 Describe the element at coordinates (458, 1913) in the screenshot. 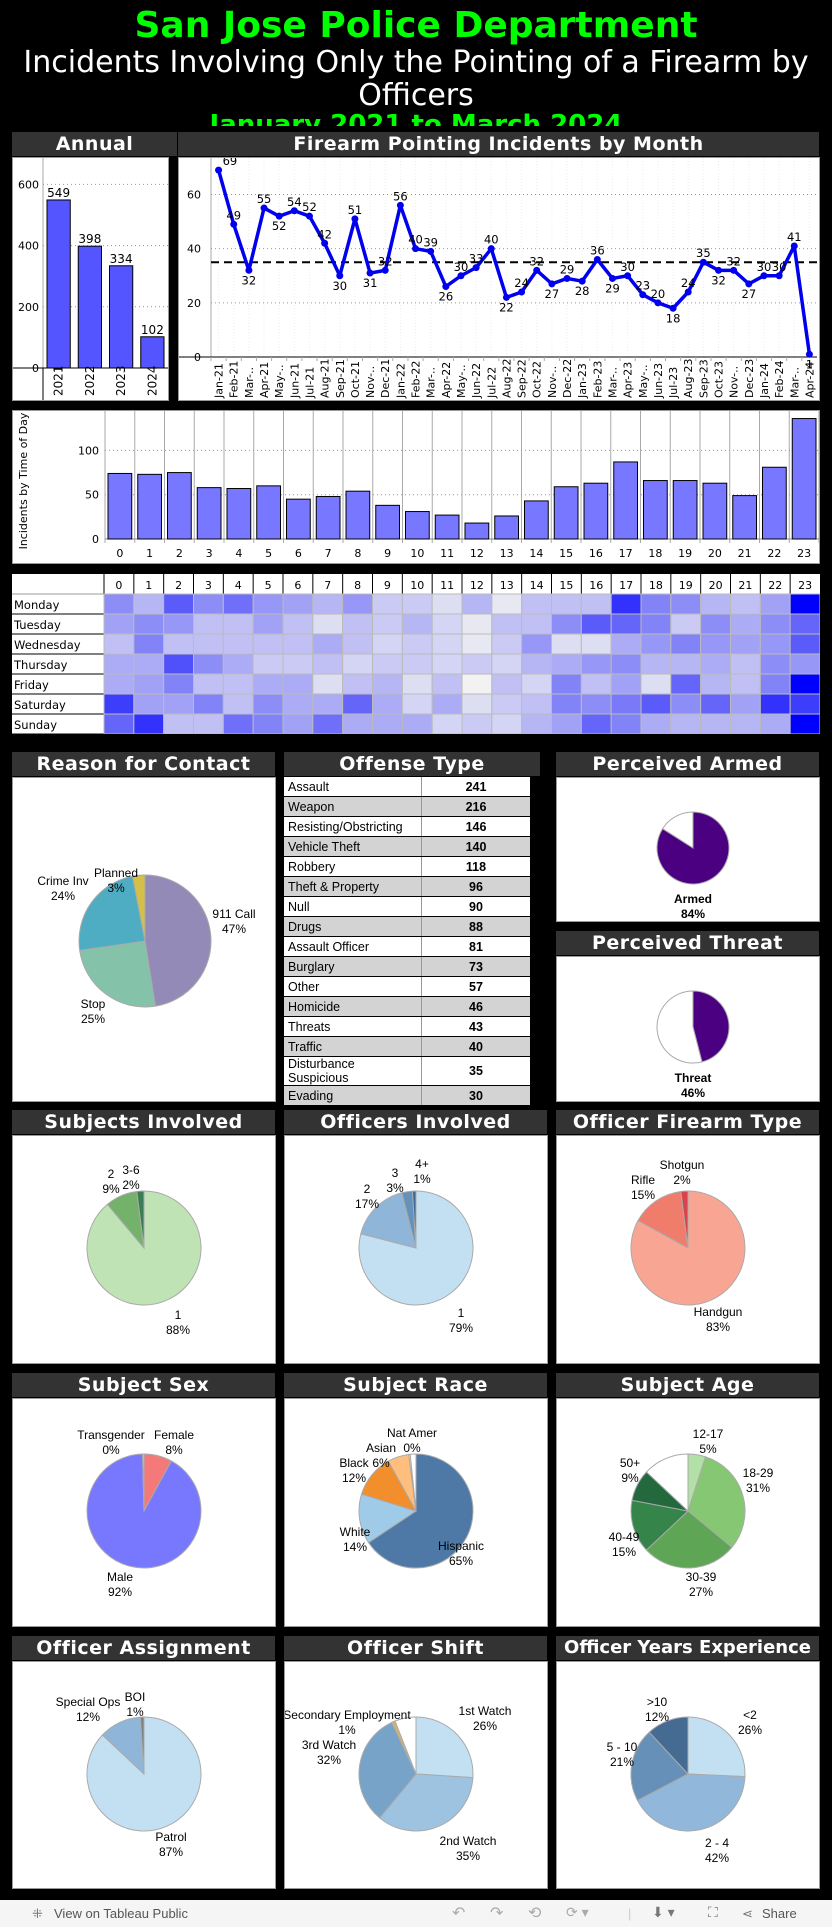

I see `undo-icon: ↶` at that location.